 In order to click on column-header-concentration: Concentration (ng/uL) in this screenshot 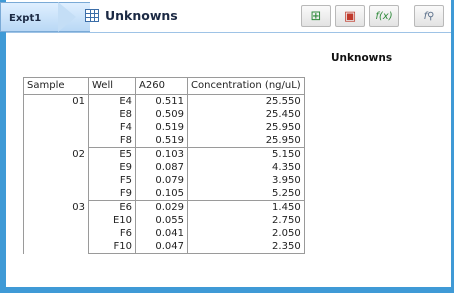, I will do `click(246, 86)`.